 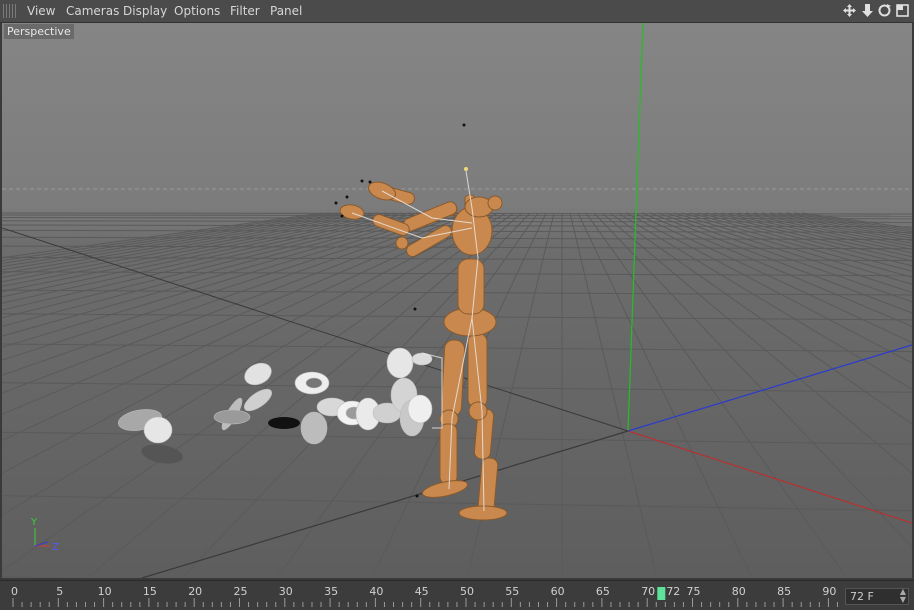 I want to click on timeline-tick-label: 5, so click(x=59, y=591).